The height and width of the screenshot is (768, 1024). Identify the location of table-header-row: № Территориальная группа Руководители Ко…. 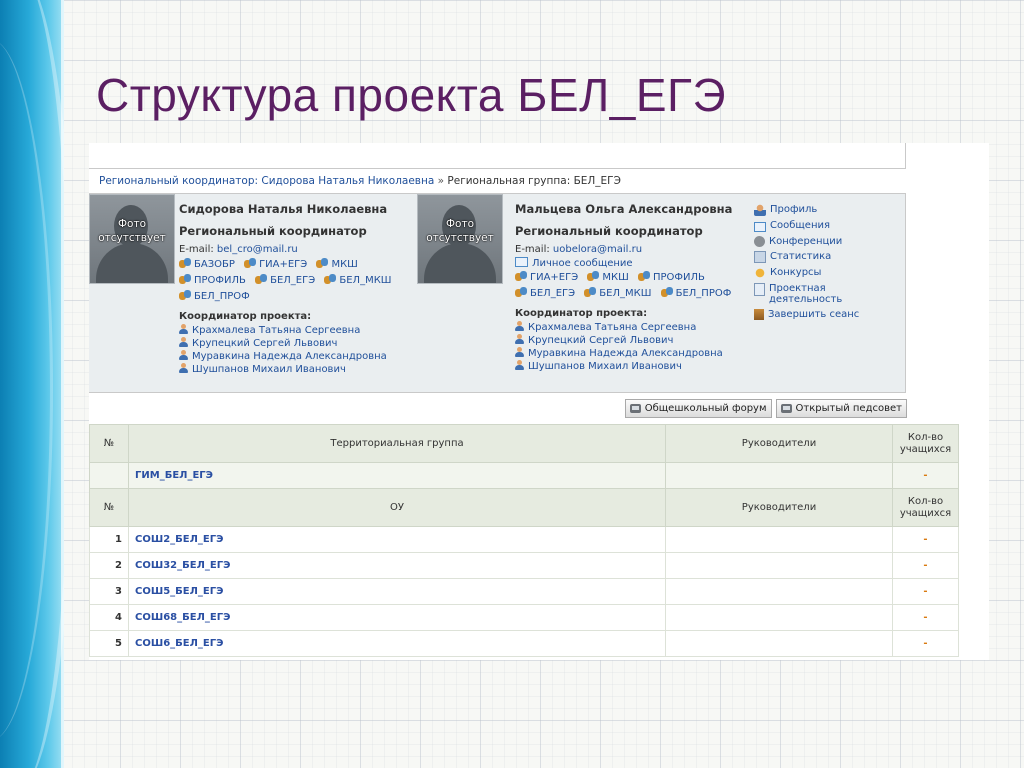
(524, 443).